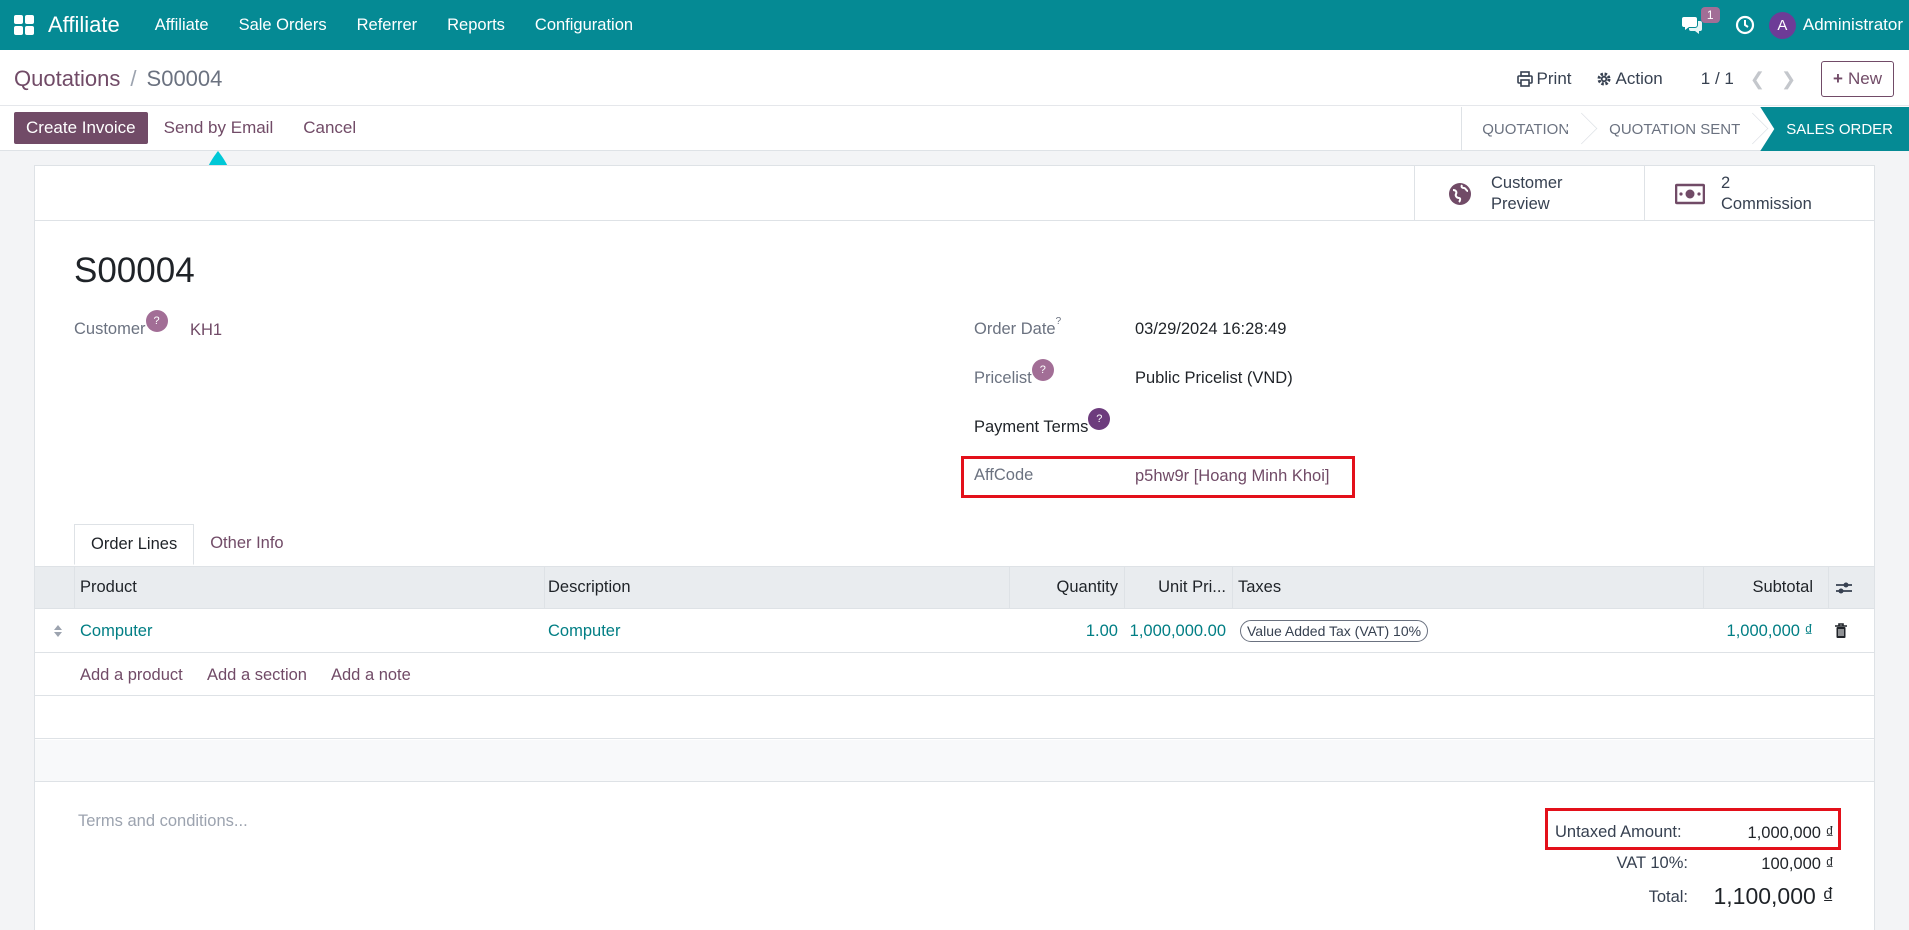  What do you see at coordinates (1063, 631) in the screenshot?
I see `quantity-cell: 1.00` at bounding box center [1063, 631].